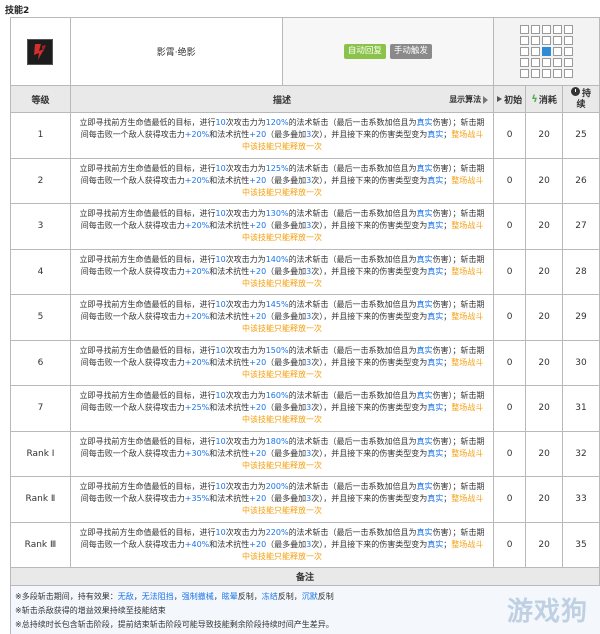  Describe the element at coordinates (277, 441) in the screenshot. I see `attack-percent: 180%` at that location.